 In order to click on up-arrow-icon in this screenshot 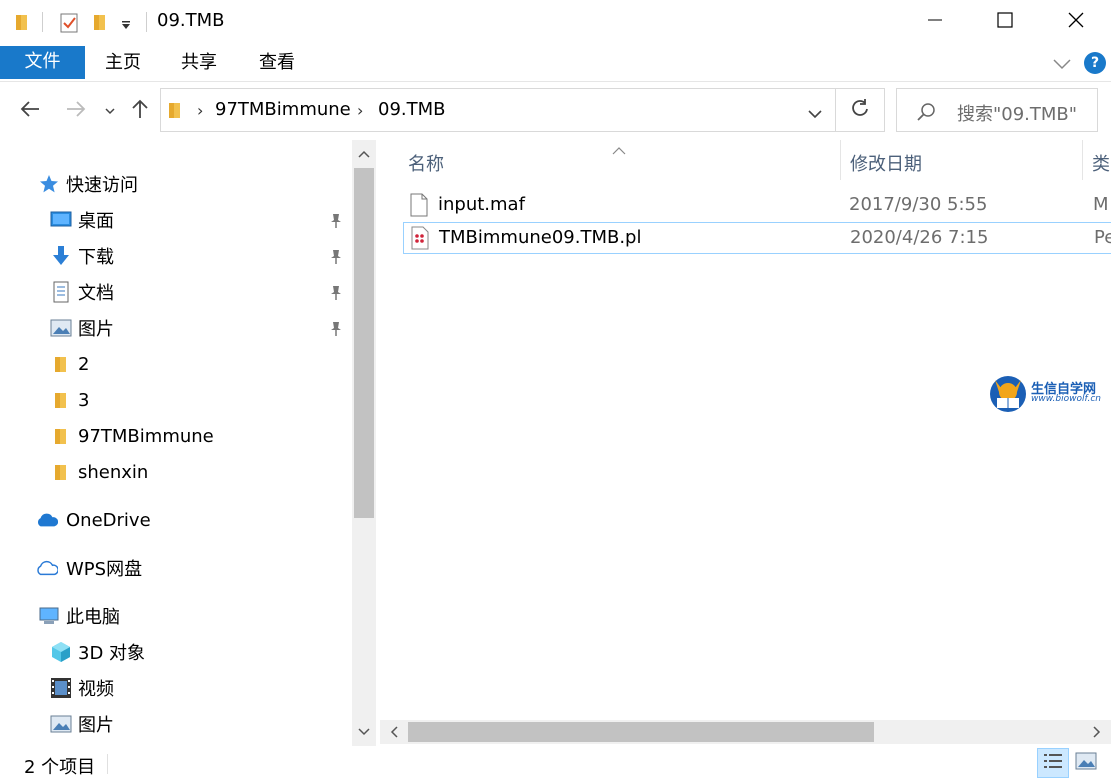, I will do `click(140, 111)`.